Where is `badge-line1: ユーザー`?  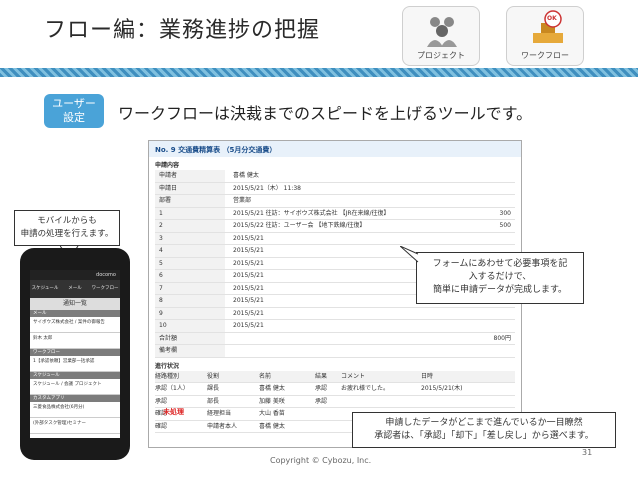 badge-line1: ユーザー is located at coordinates (74, 103).